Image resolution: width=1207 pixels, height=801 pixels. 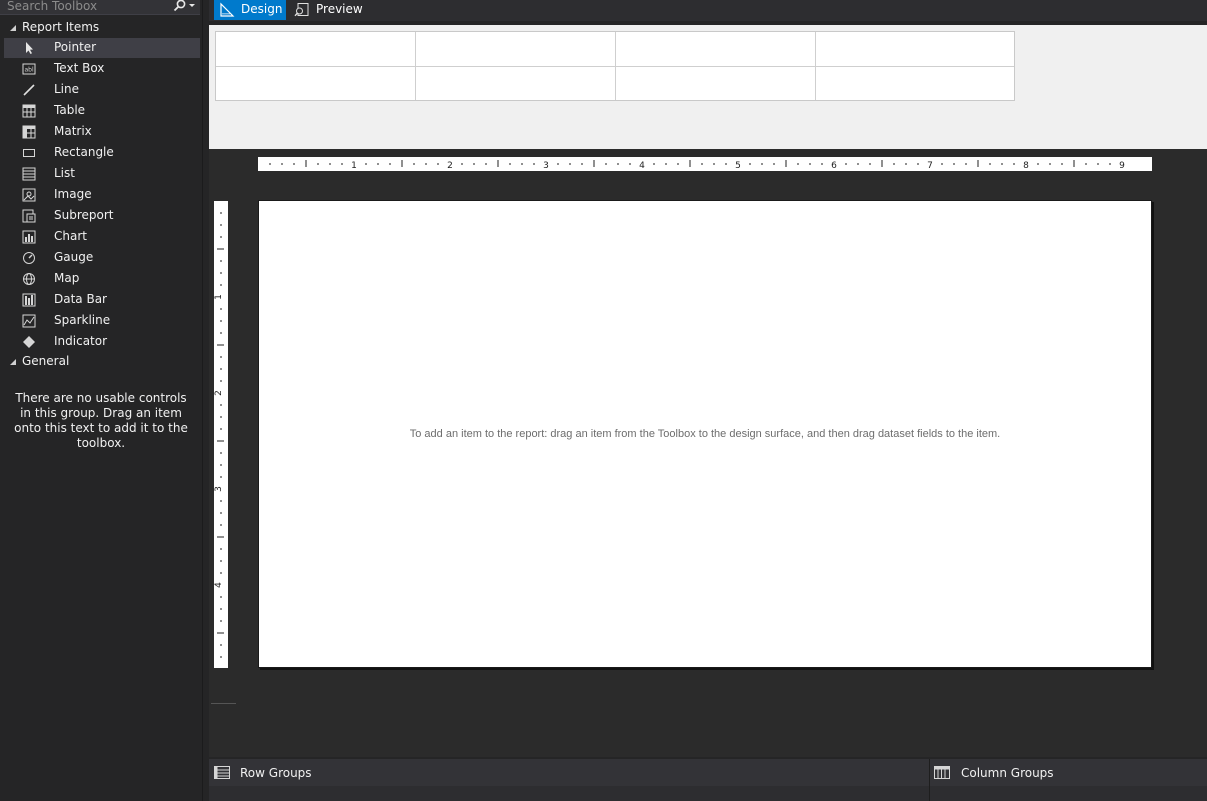 I want to click on tool-label: Gauge, so click(x=74, y=257).